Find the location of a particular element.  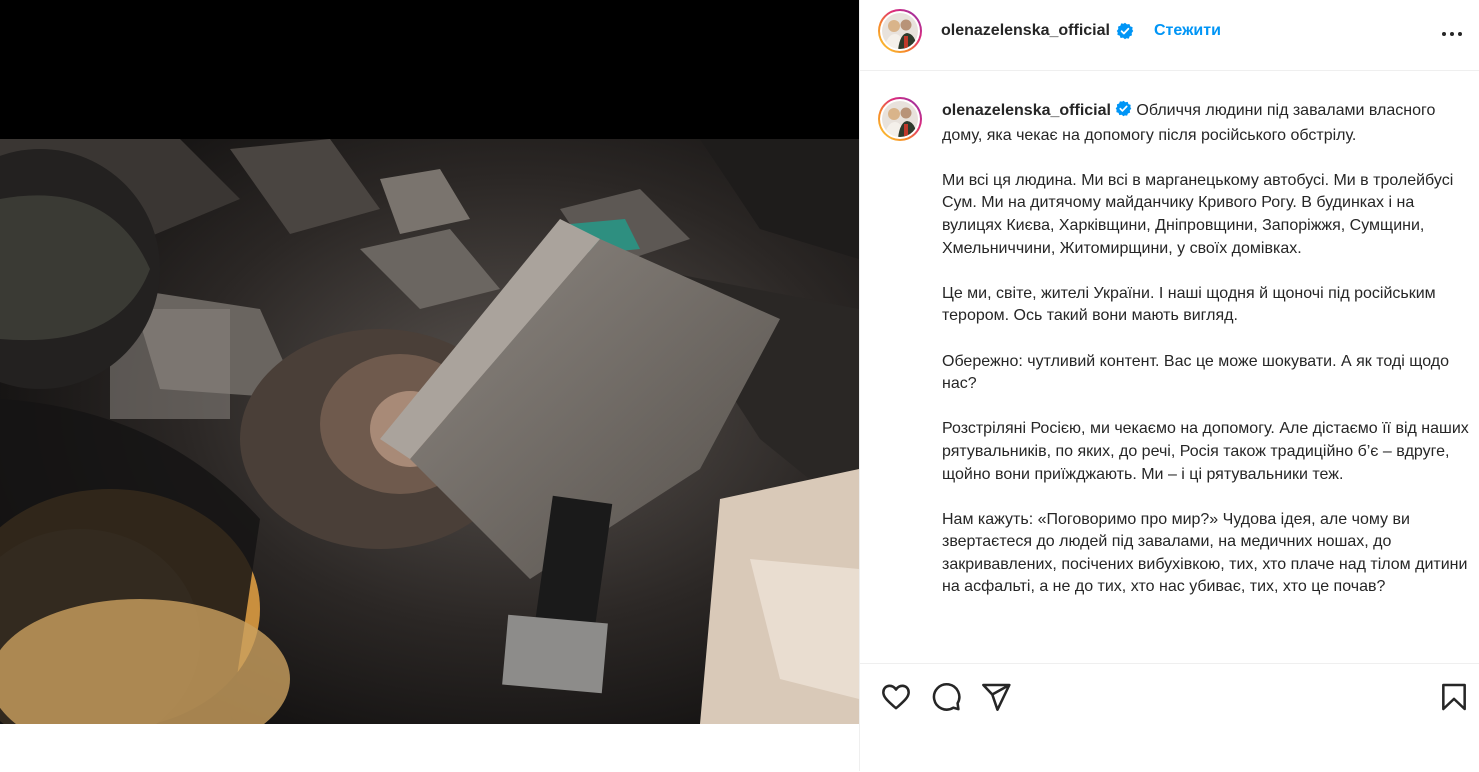

post-header: olenazelenska_official Стежити is located at coordinates (1169, 35).